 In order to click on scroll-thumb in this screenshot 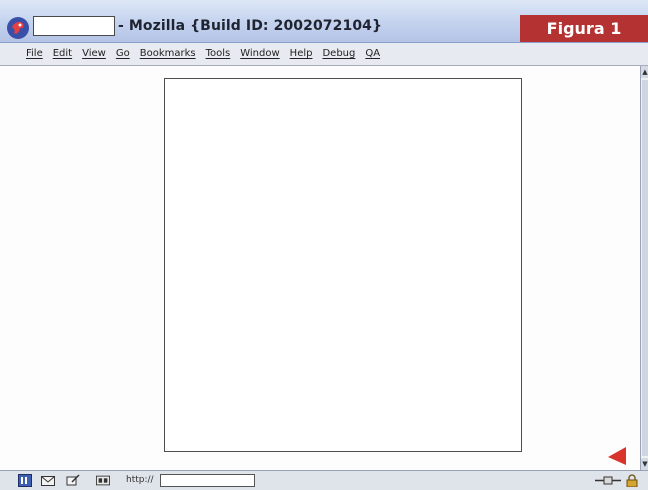, I will do `click(645, 268)`.